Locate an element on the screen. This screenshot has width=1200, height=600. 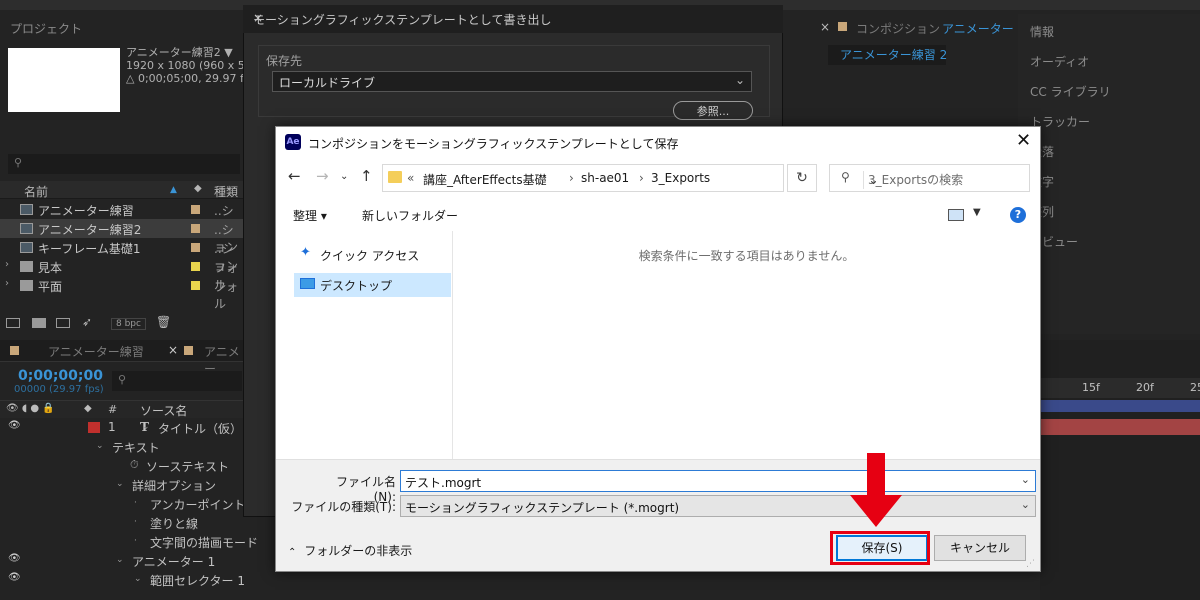
timeline-row: ⌄ 詳細オプション is located at coordinates (121, 484).